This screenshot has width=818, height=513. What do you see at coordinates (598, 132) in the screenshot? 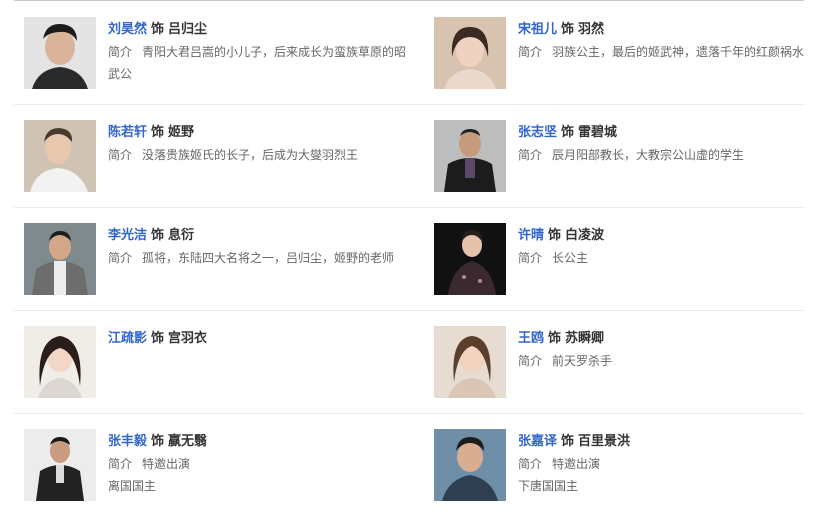
I see `role-name: 雷碧城` at bounding box center [598, 132].